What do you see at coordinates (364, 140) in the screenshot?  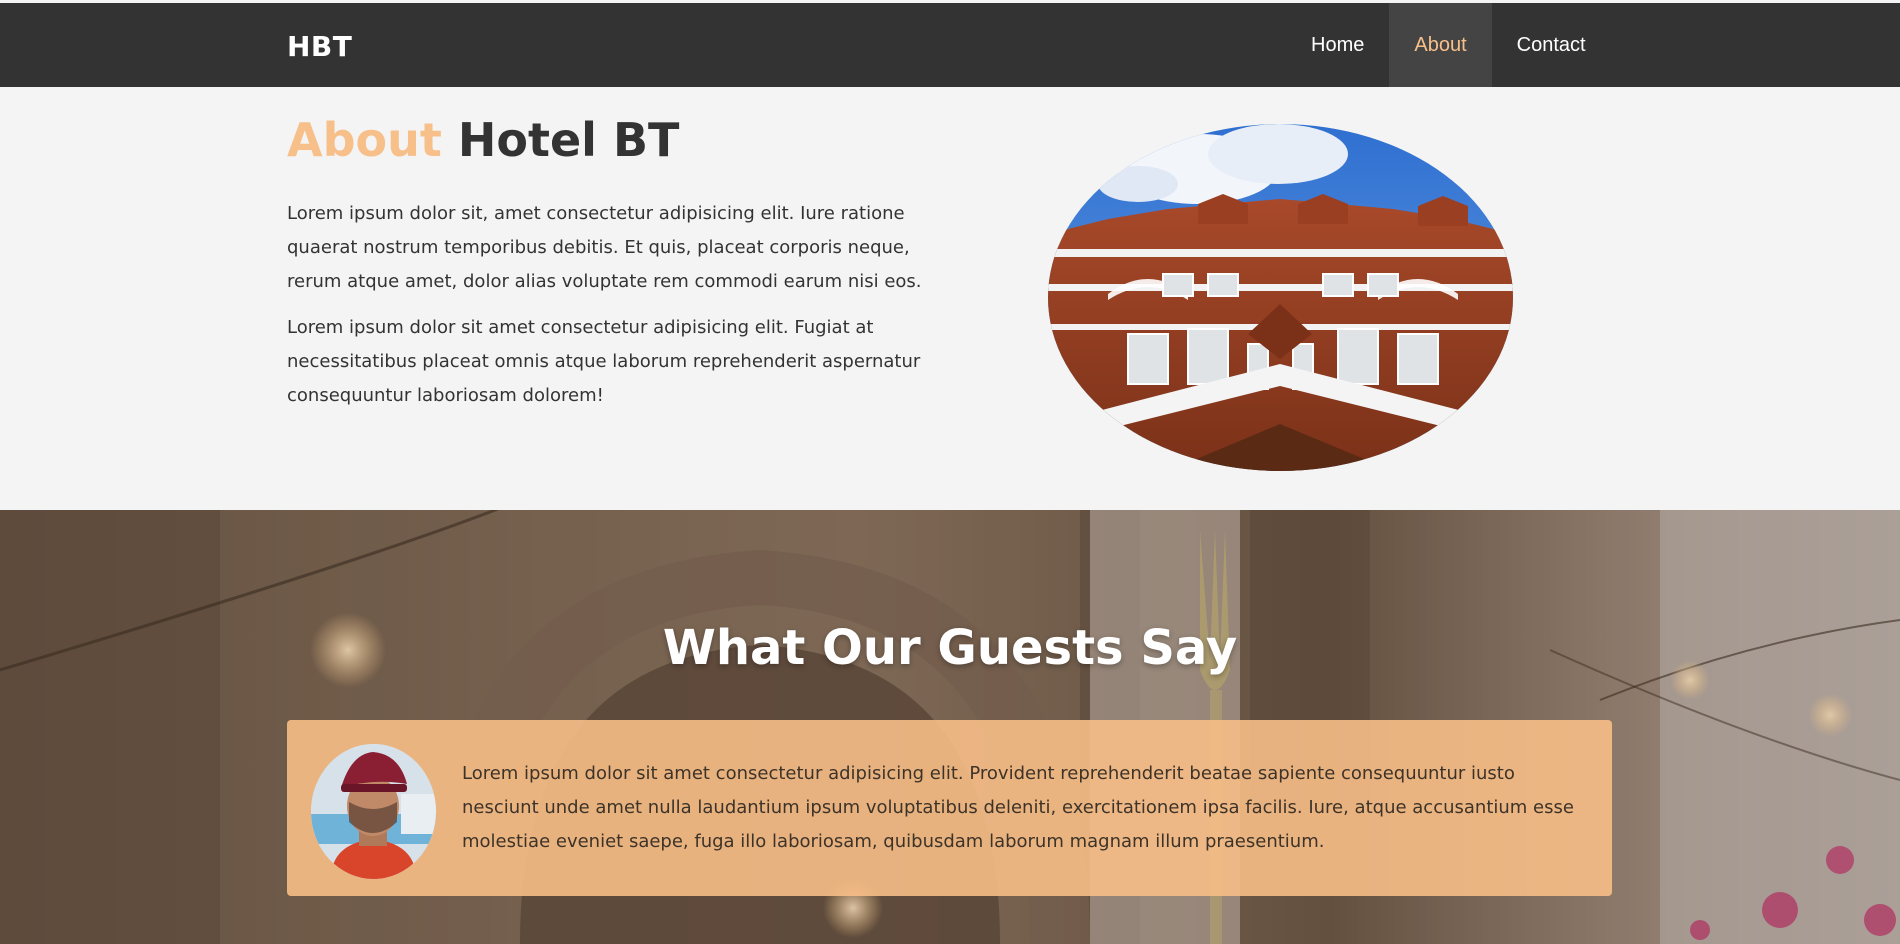 I see `about-title-accent: About` at bounding box center [364, 140].